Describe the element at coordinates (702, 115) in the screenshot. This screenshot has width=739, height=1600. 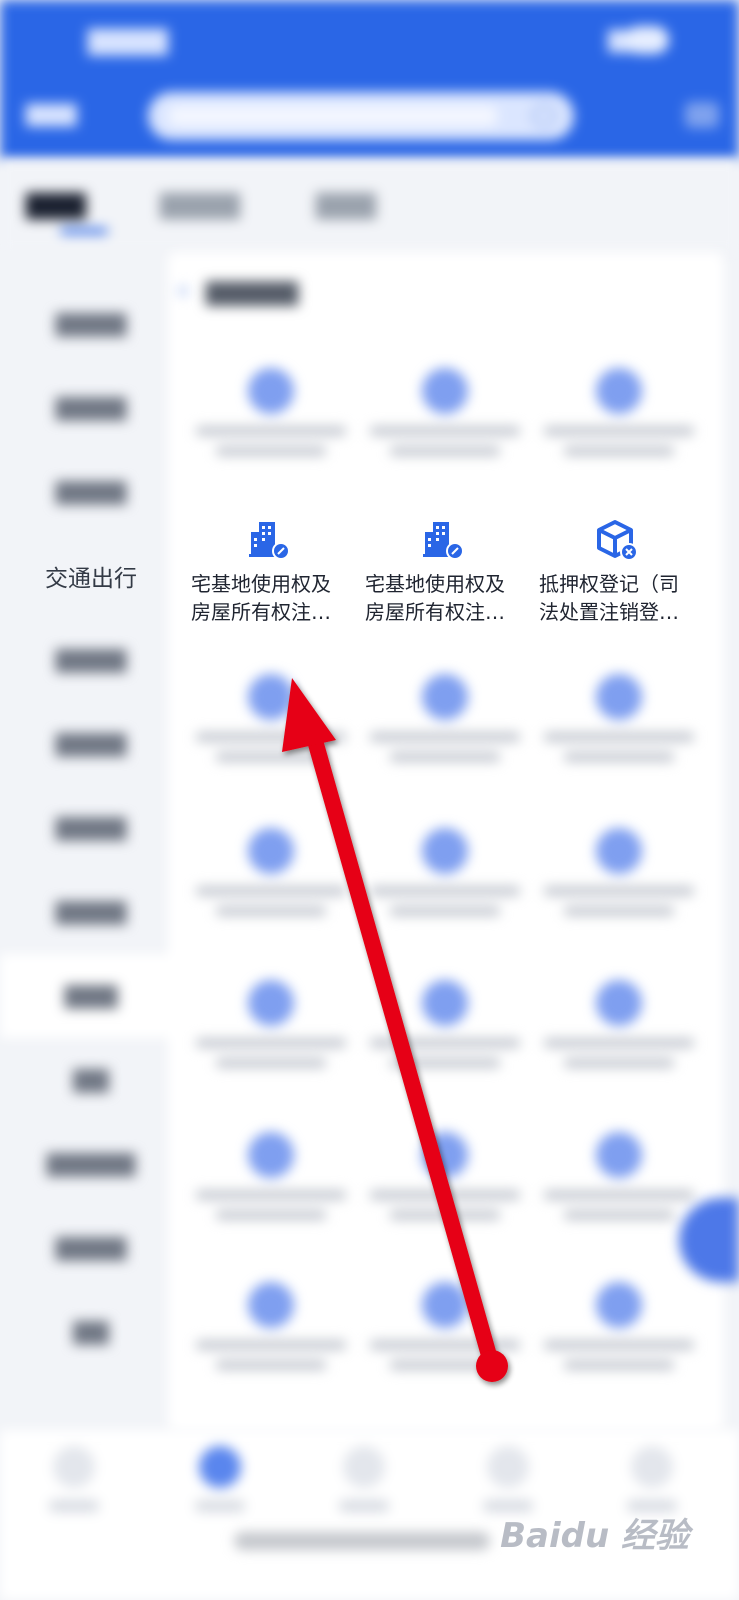
I see `message-icon` at that location.